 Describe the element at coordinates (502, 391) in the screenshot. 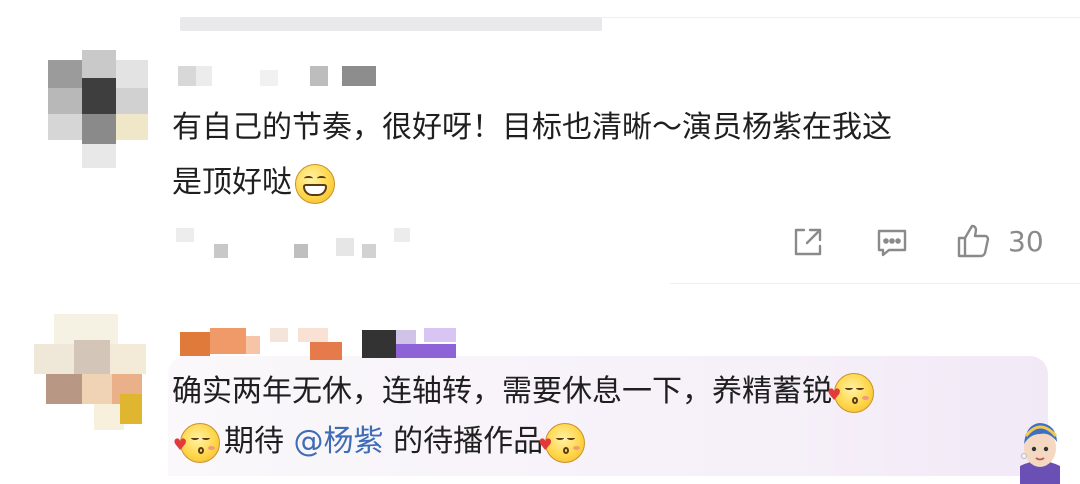

I see `comment-text-line-1-text: 确实两年无休，连轴转，需要休息一下，养精蓄锐` at that location.